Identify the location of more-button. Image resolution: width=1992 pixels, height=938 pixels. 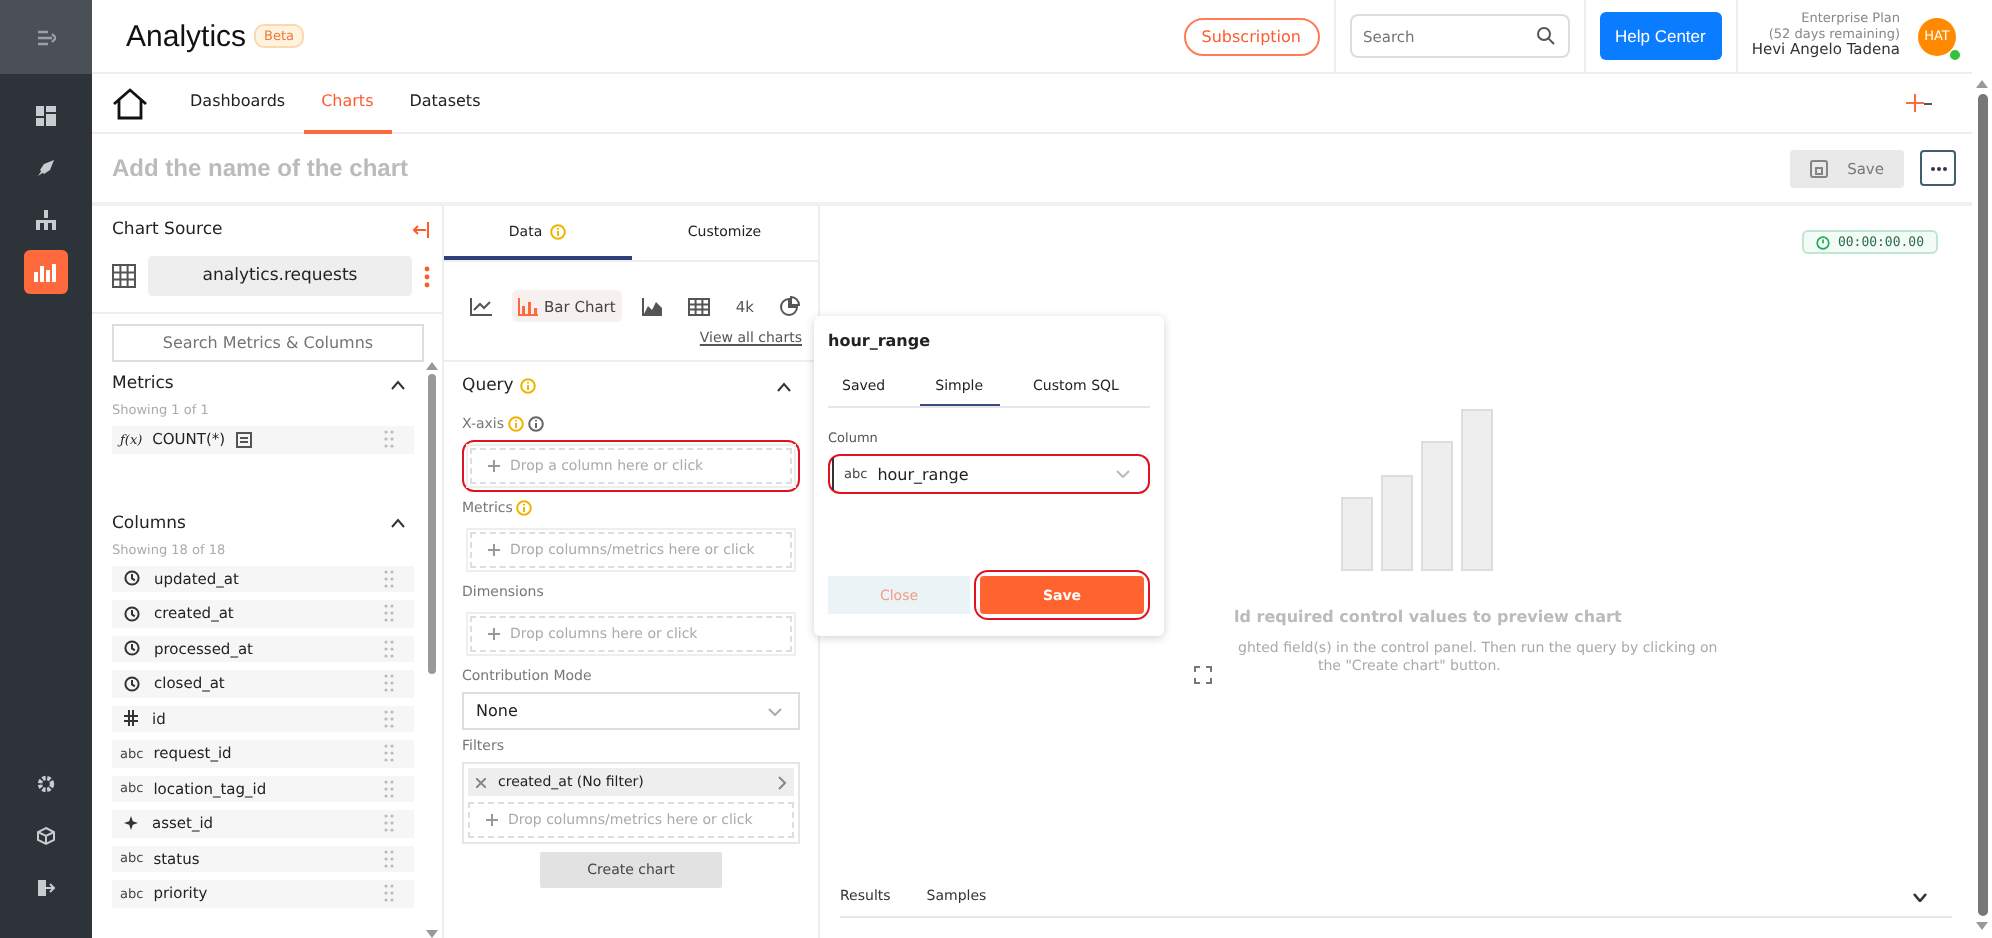
(1938, 168).